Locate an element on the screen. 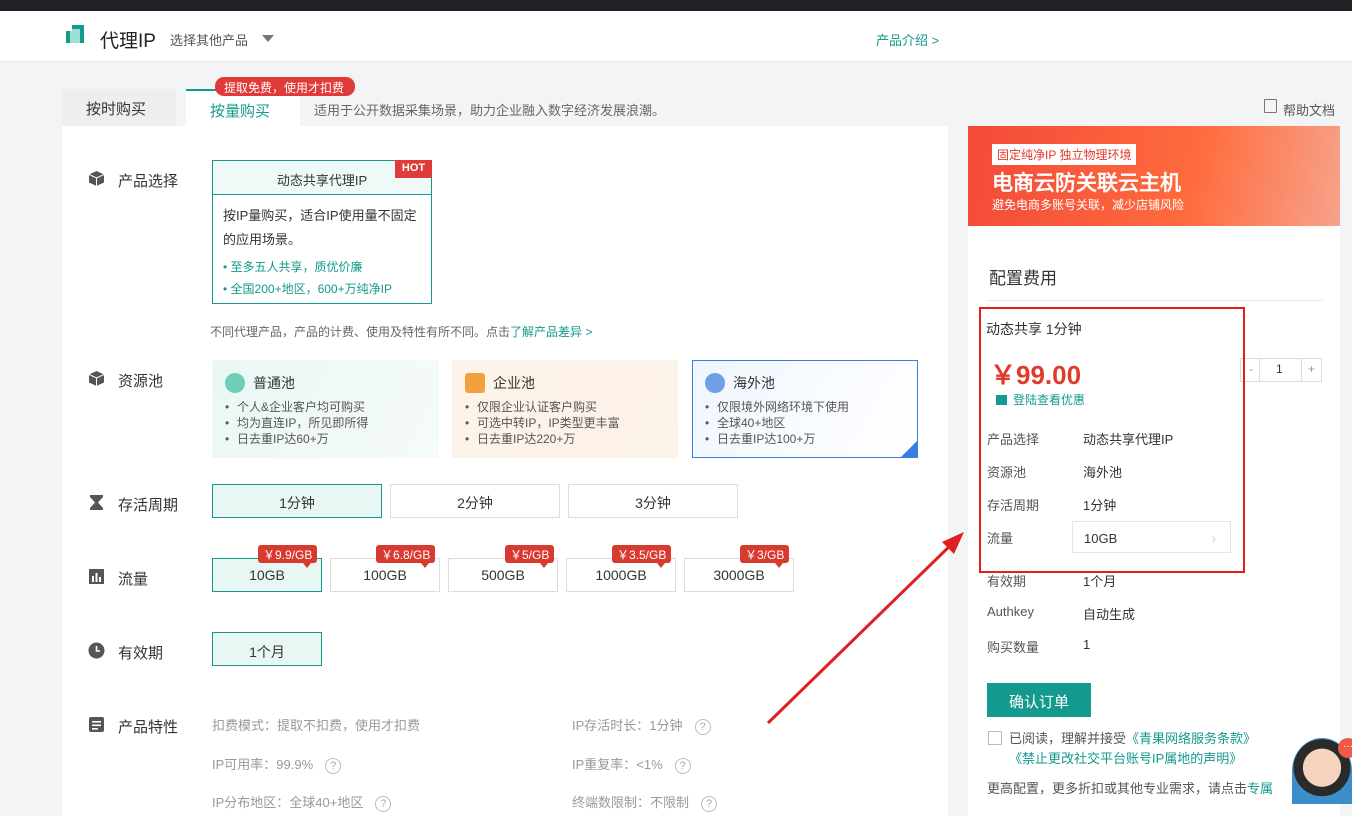 The width and height of the screenshot is (1352, 816). list-item: • 全国200+地区，600+万纯净IP is located at coordinates (307, 289).